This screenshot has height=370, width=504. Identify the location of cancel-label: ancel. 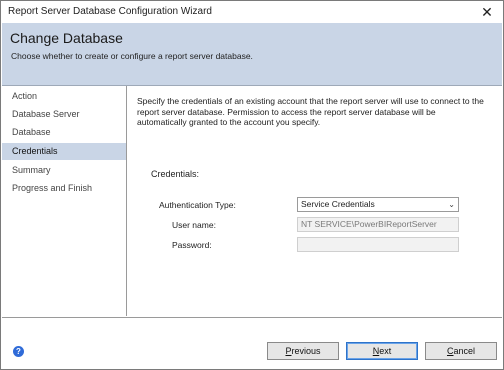
(464, 351).